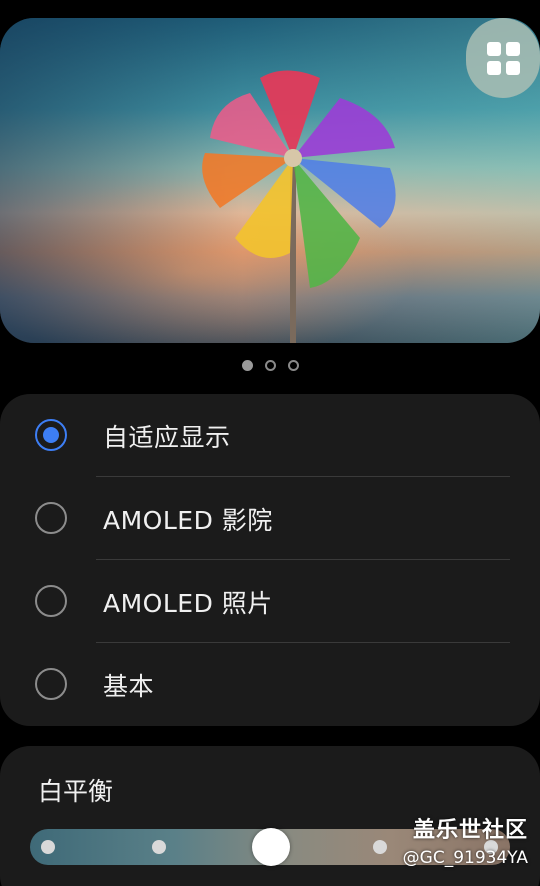  What do you see at coordinates (299, 206) in the screenshot?
I see `pinwheel-illustration` at bounding box center [299, 206].